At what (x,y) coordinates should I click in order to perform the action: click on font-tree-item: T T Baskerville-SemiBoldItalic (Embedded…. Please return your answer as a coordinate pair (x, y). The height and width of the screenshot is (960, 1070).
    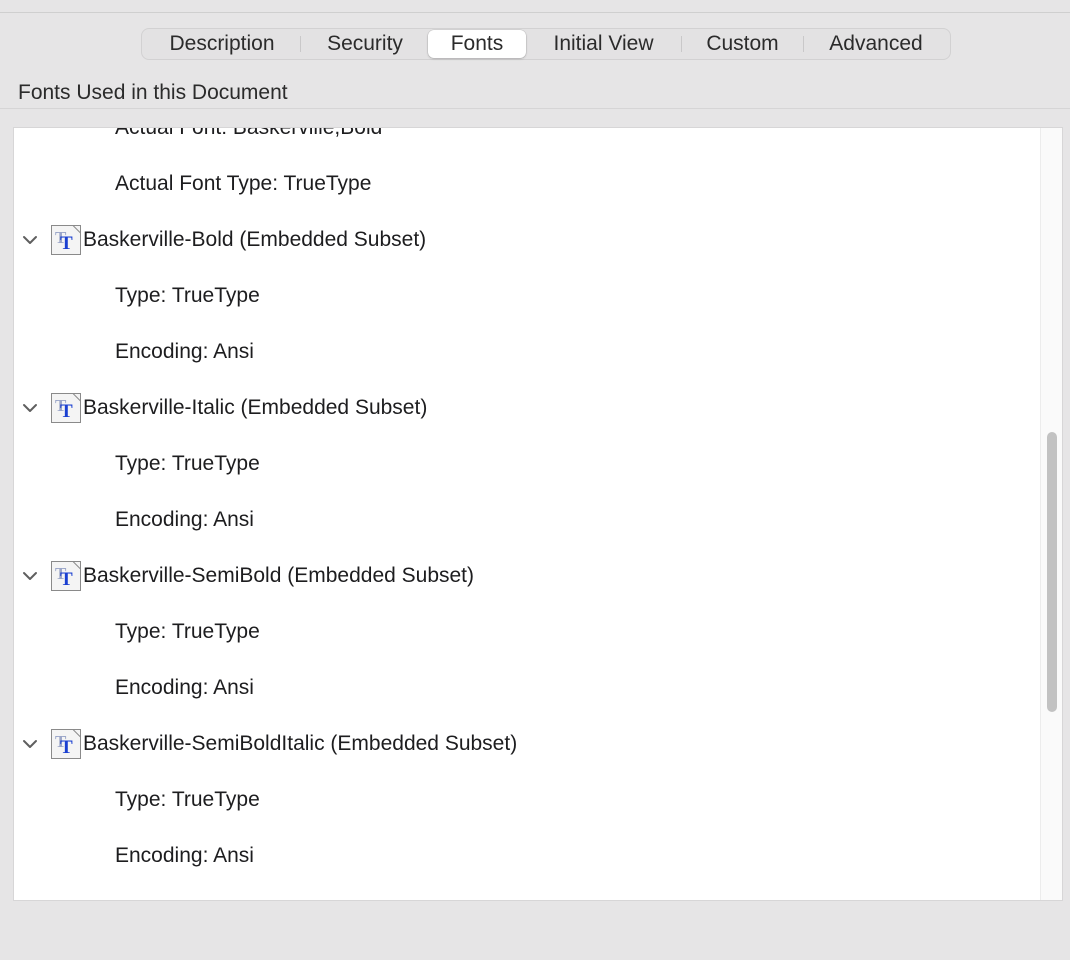
    Looking at the image, I should click on (527, 744).